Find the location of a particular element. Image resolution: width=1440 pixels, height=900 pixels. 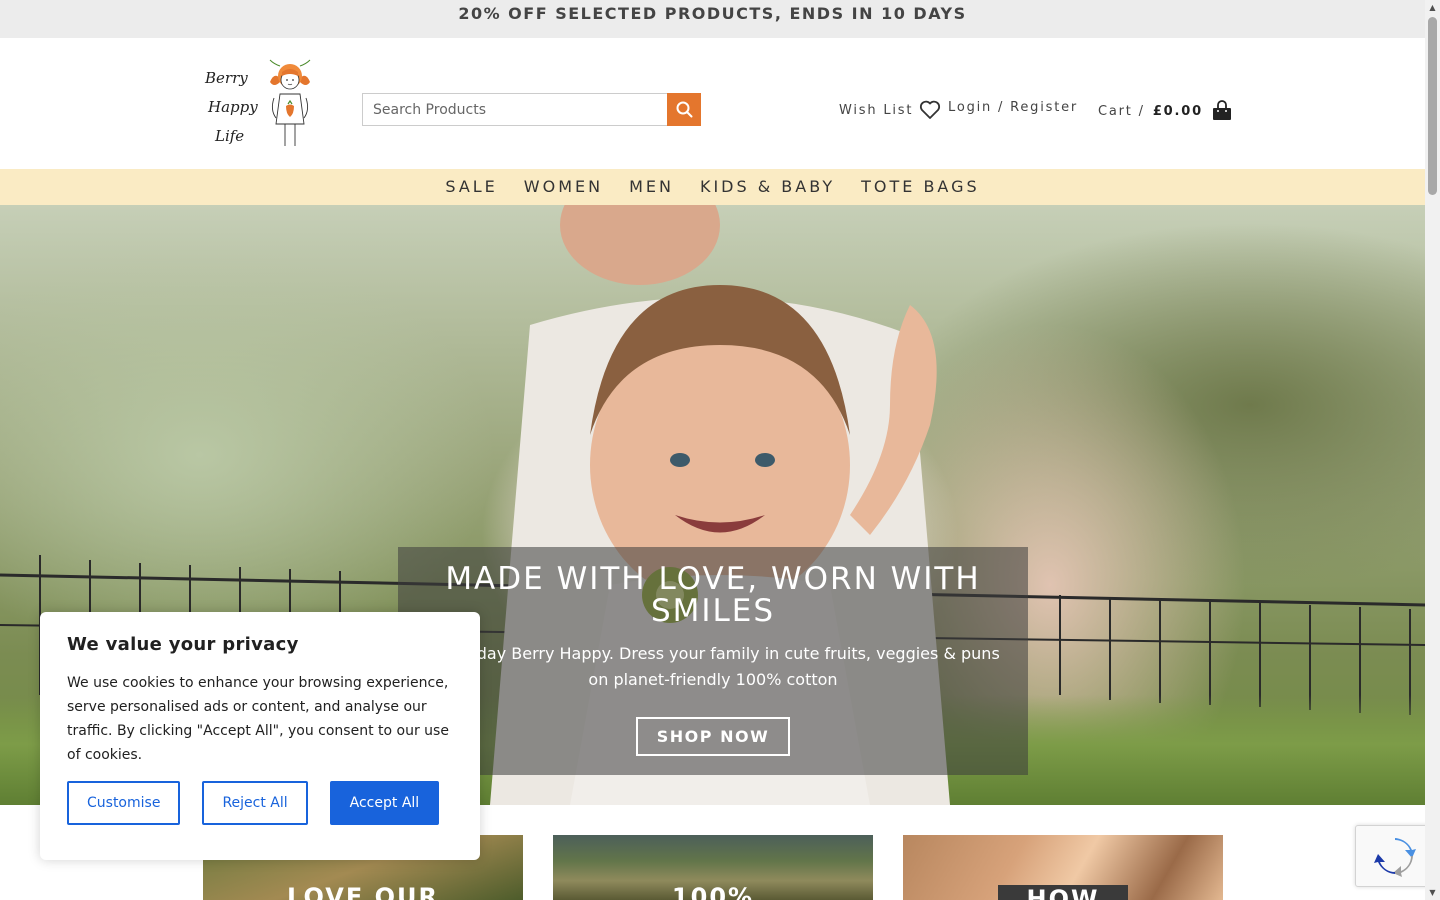

search-icon is located at coordinates (684, 109).